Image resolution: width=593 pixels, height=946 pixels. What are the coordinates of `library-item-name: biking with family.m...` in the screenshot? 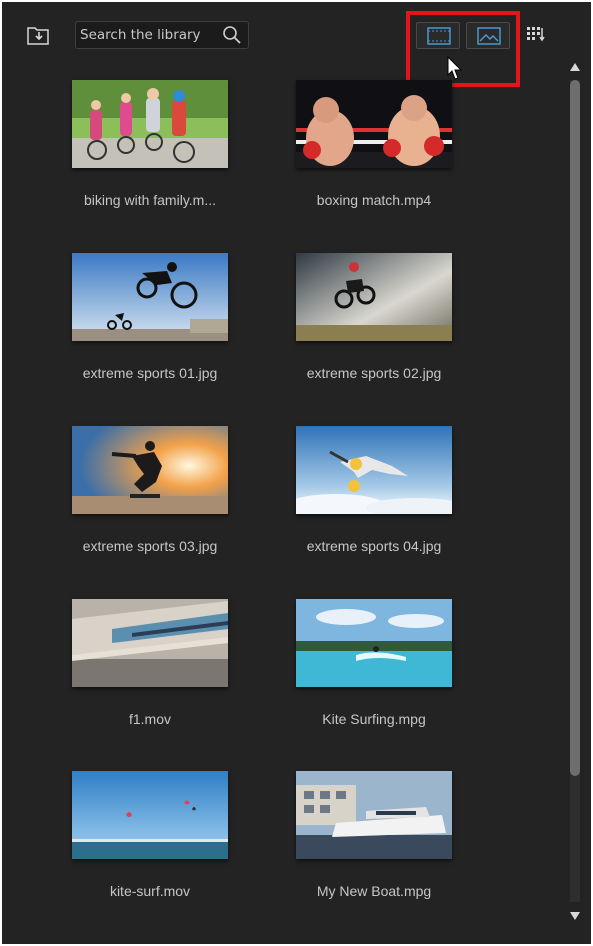 It's located at (150, 200).